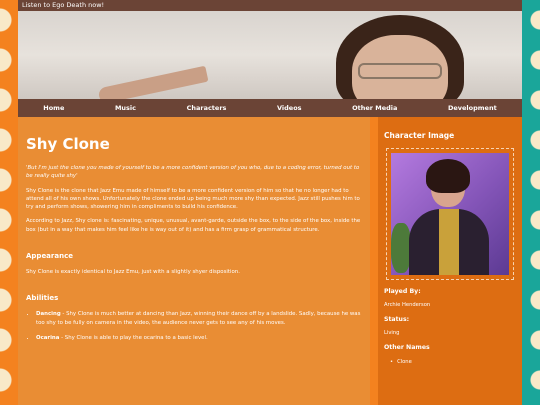  Describe the element at coordinates (401, 248) in the screenshot. I see `portrait-plant` at that location.